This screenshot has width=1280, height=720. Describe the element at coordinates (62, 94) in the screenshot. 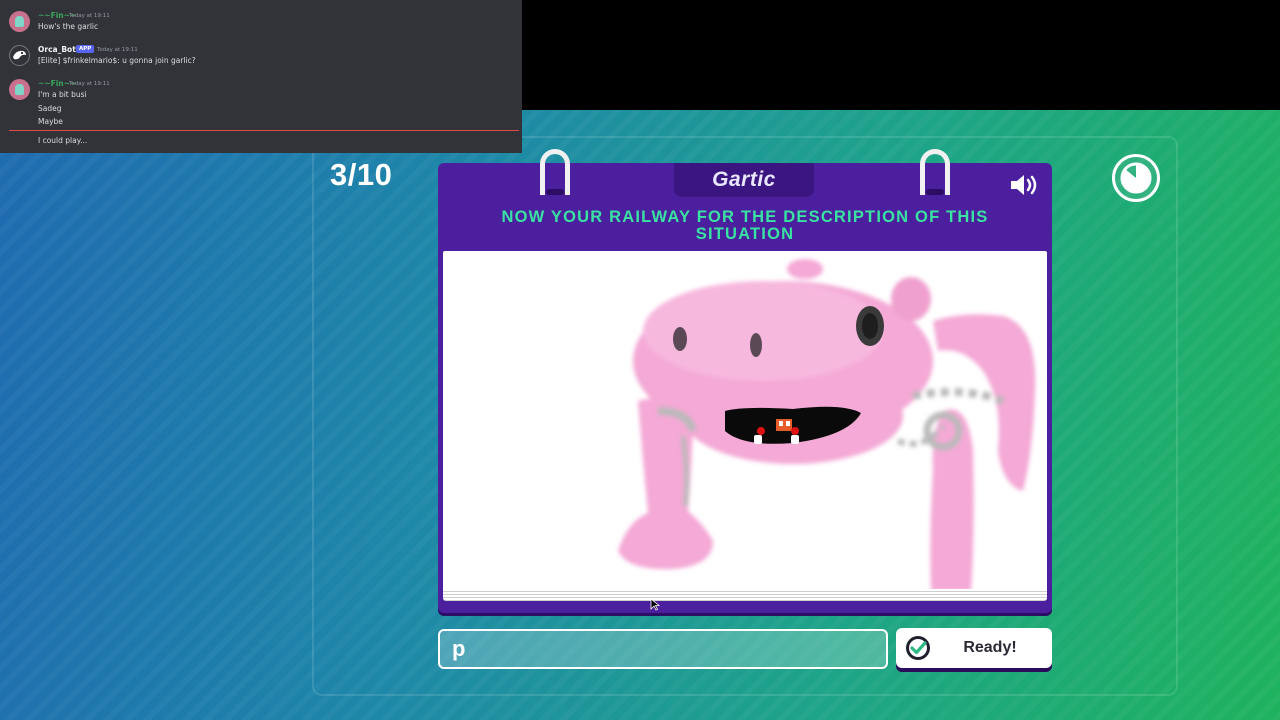

I see `chat-text: I'm a bit busi` at that location.